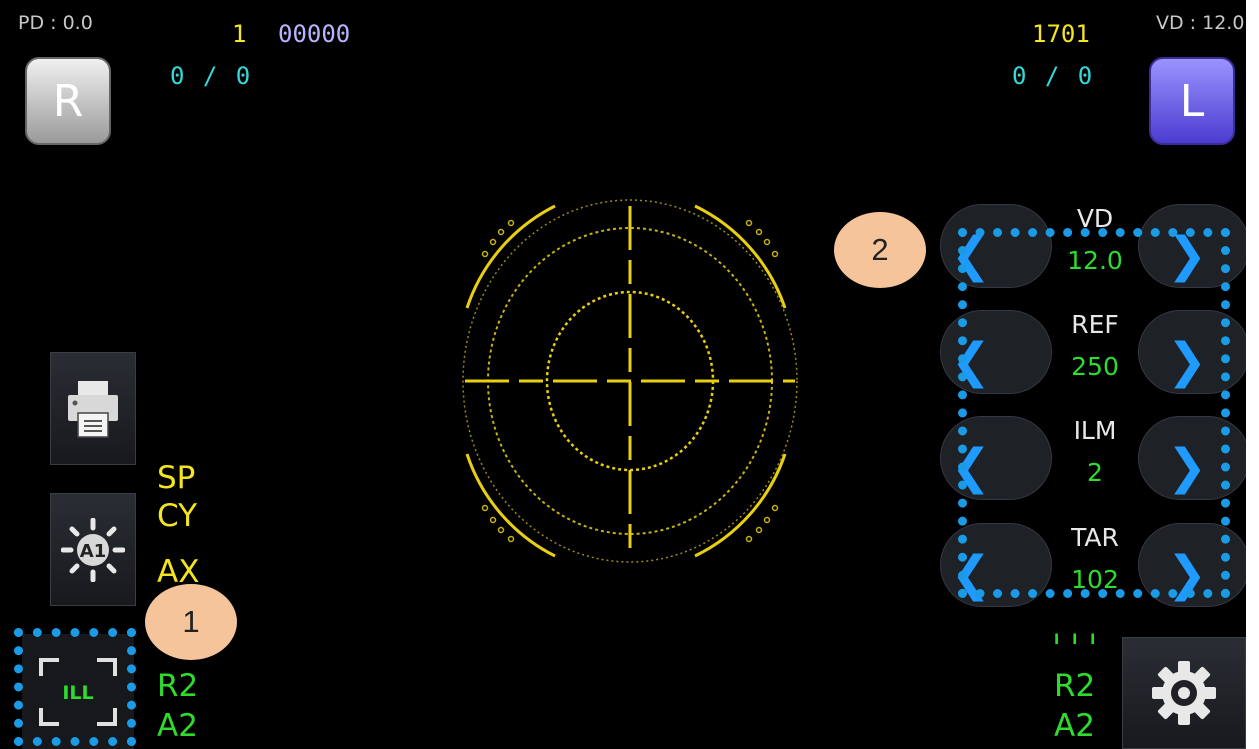 The width and height of the screenshot is (1259, 749). What do you see at coordinates (75, 687) in the screenshot?
I see `callout-highlight-ill` at bounding box center [75, 687].